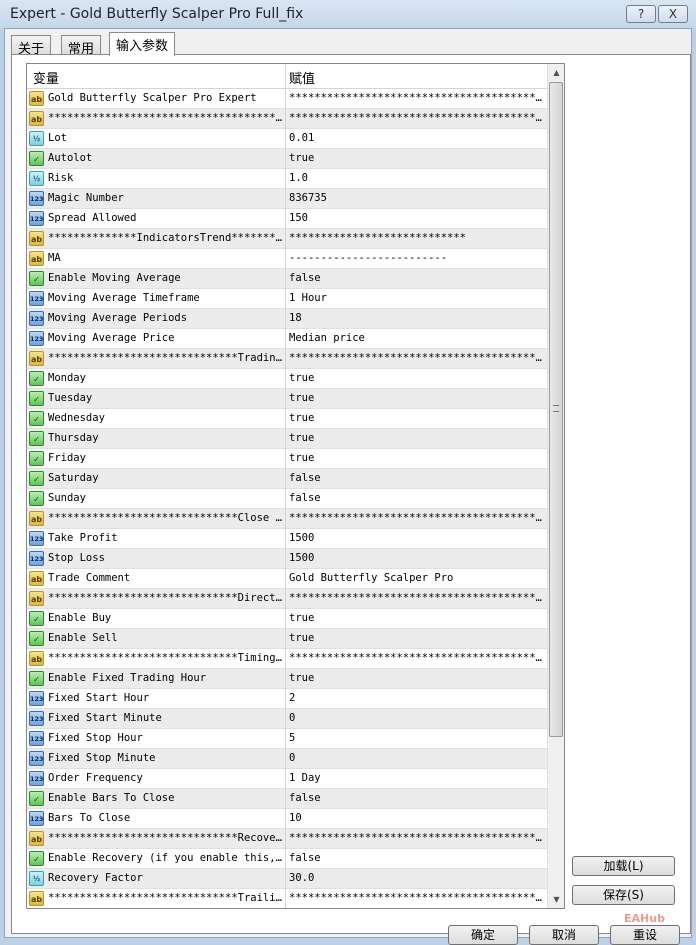 The image size is (696, 945). I want to click on close-button: X, so click(673, 14).